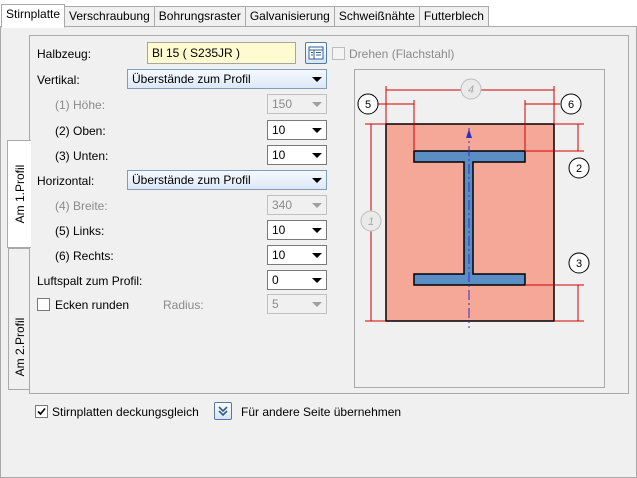 This screenshot has width=637, height=478. What do you see at coordinates (33, 16) in the screenshot?
I see `tab-stirnplatte: Stirnplatte` at bounding box center [33, 16].